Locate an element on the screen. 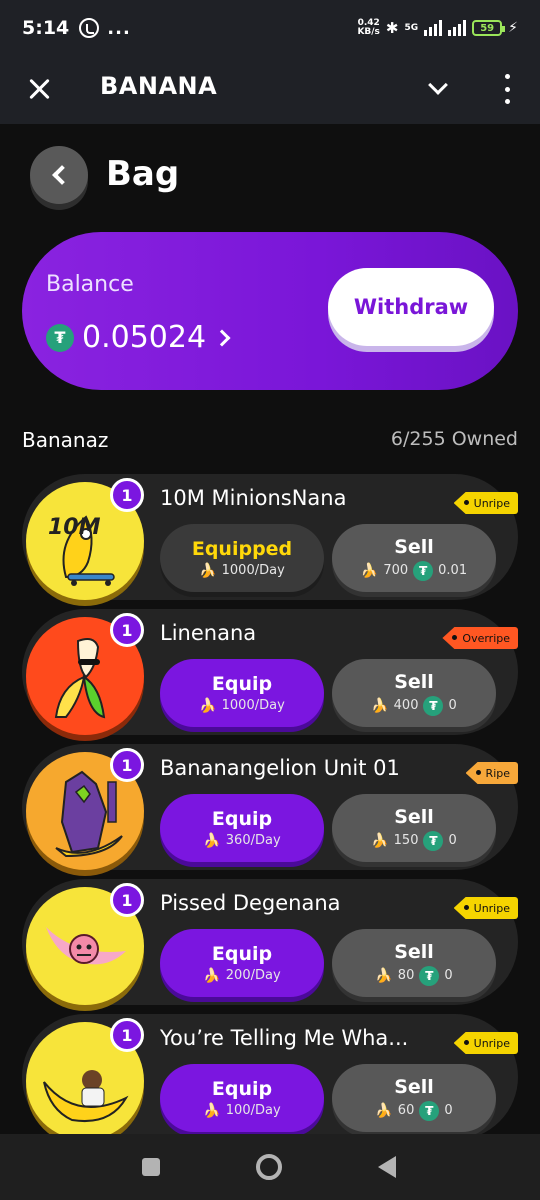  sell-button: Sell 🍌 80 ₮ 0 is located at coordinates (414, 963).